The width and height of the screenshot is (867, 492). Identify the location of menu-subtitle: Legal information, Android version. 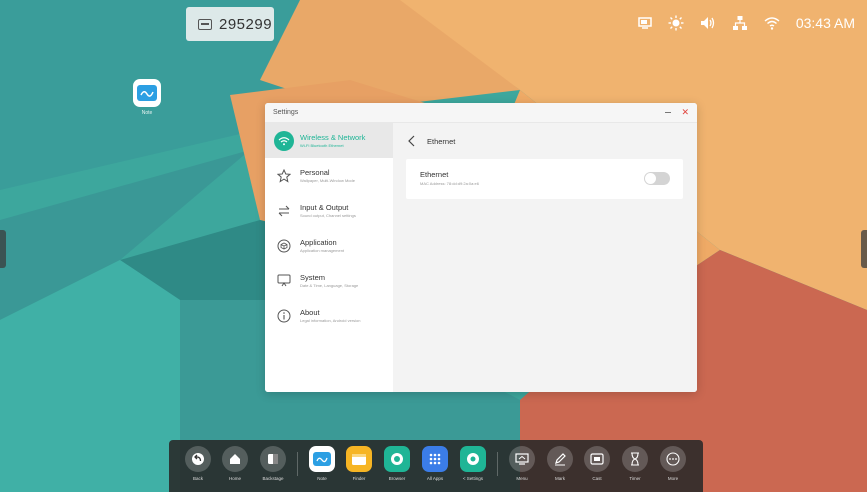
(330, 320).